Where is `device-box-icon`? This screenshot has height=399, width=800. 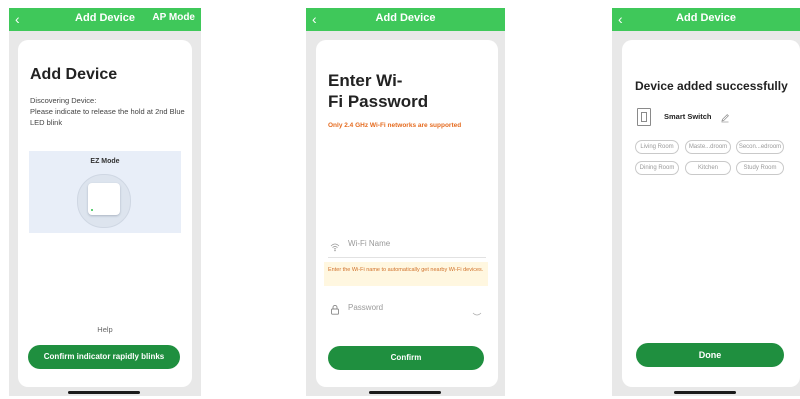
device-box-icon is located at coordinates (104, 199).